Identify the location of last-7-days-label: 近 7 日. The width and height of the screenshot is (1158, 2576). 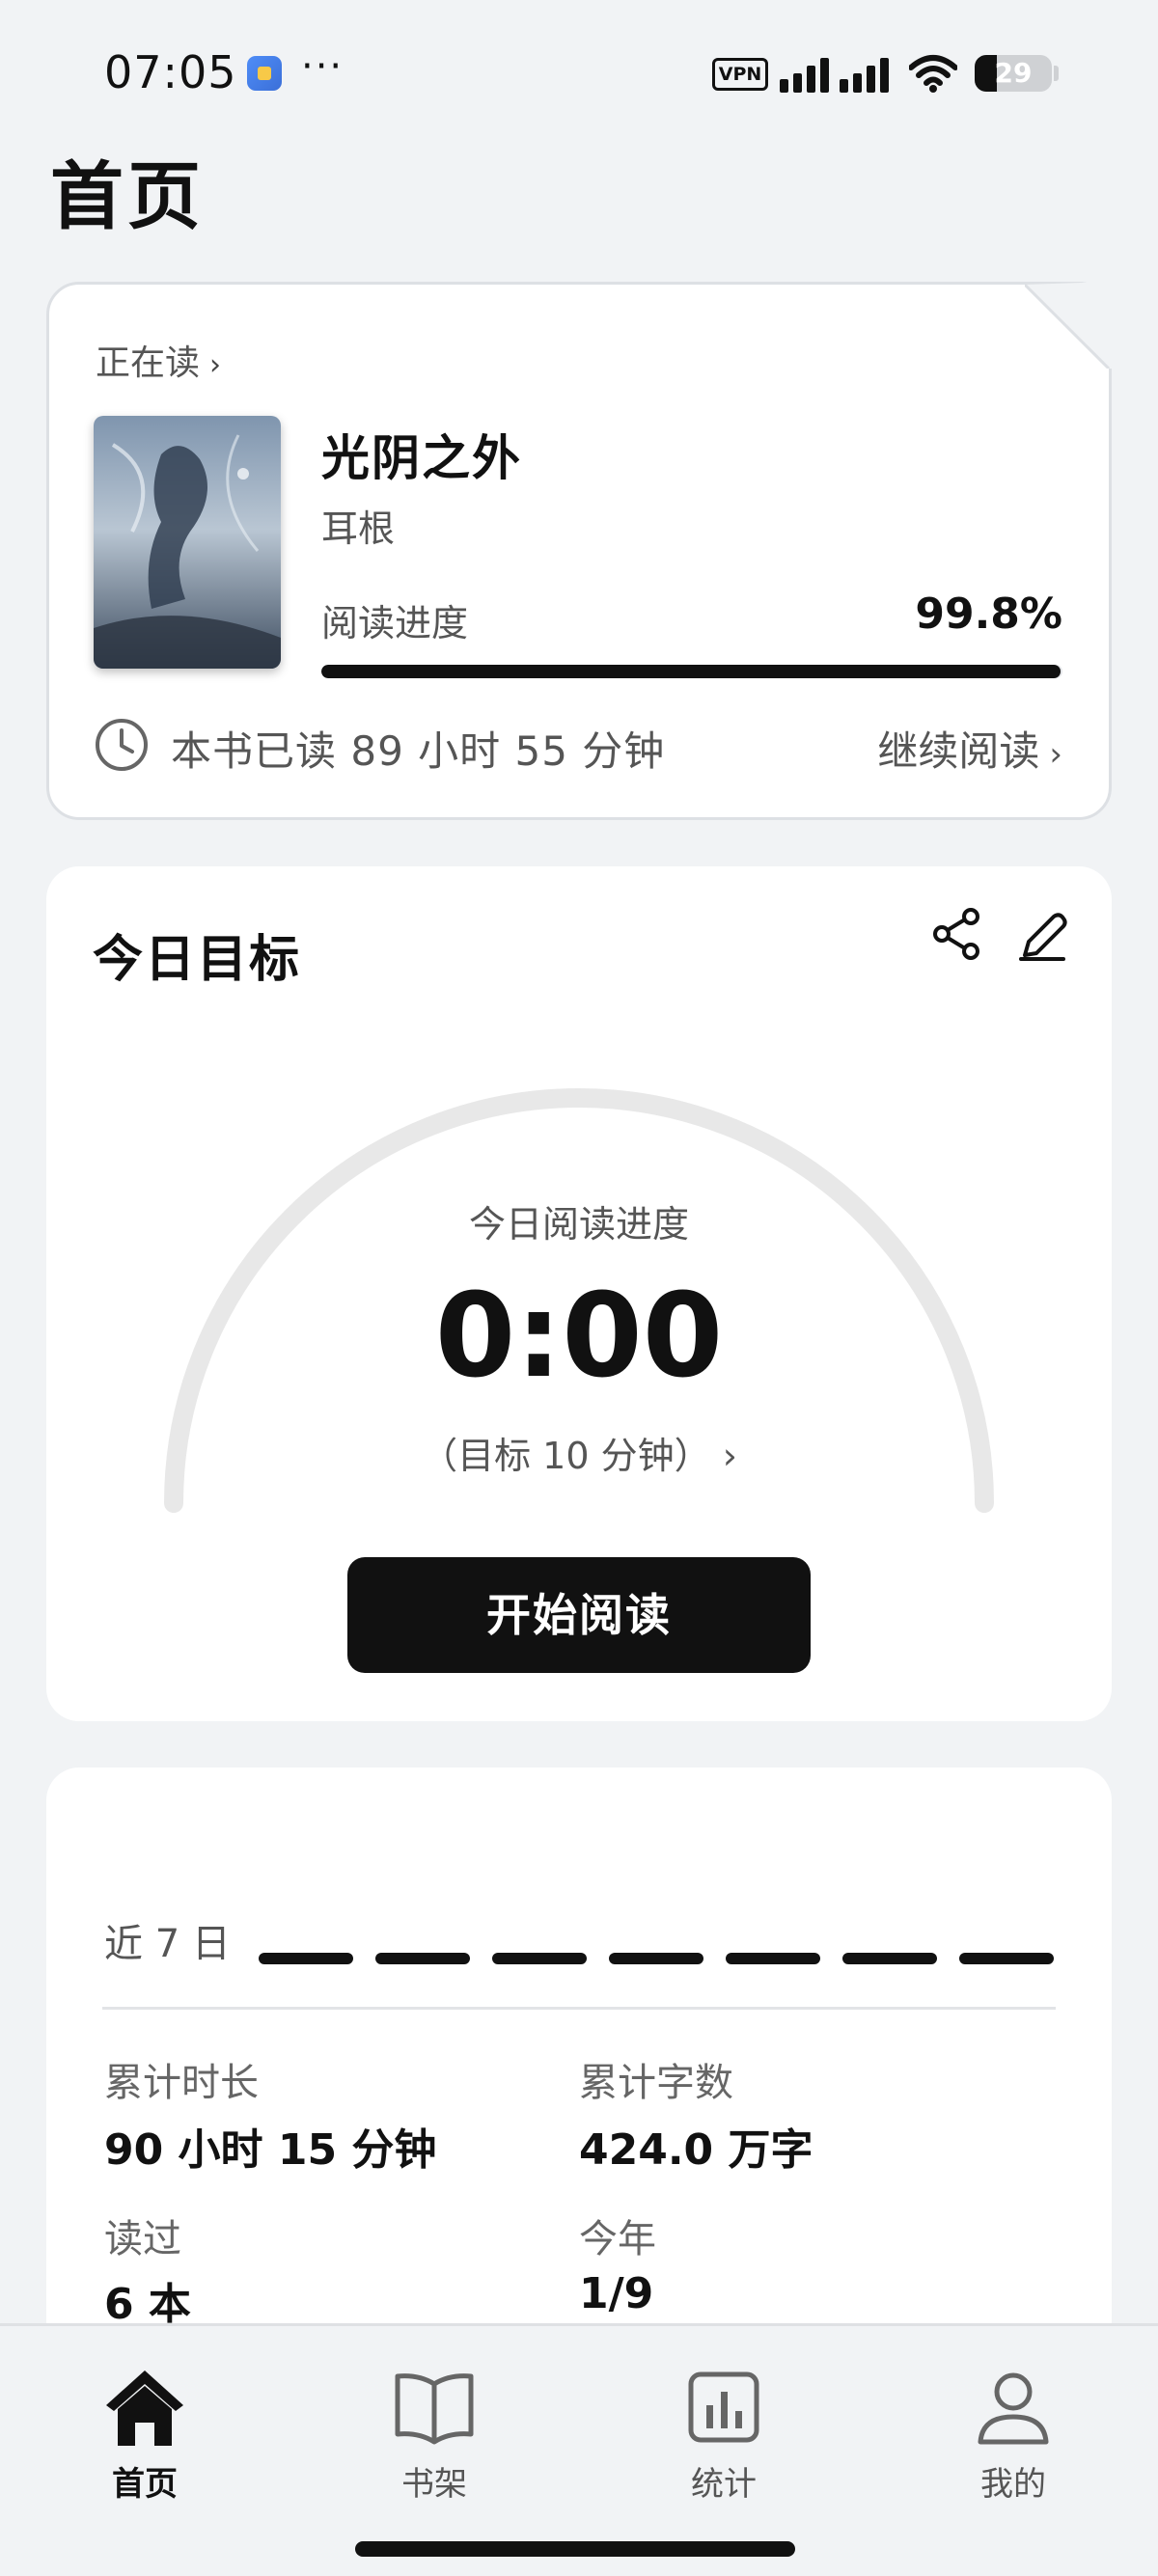
(167, 1944).